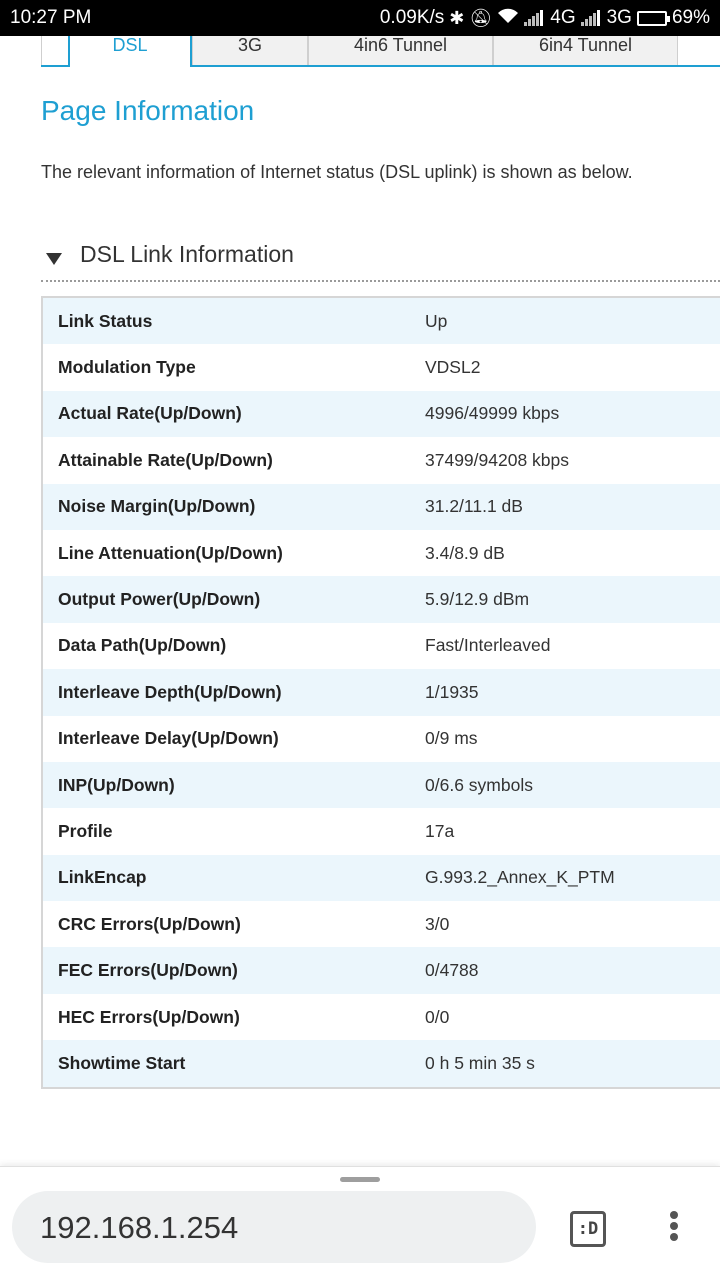 The height and width of the screenshot is (1280, 720). I want to click on bluetooth-icon: ✱, so click(457, 17).